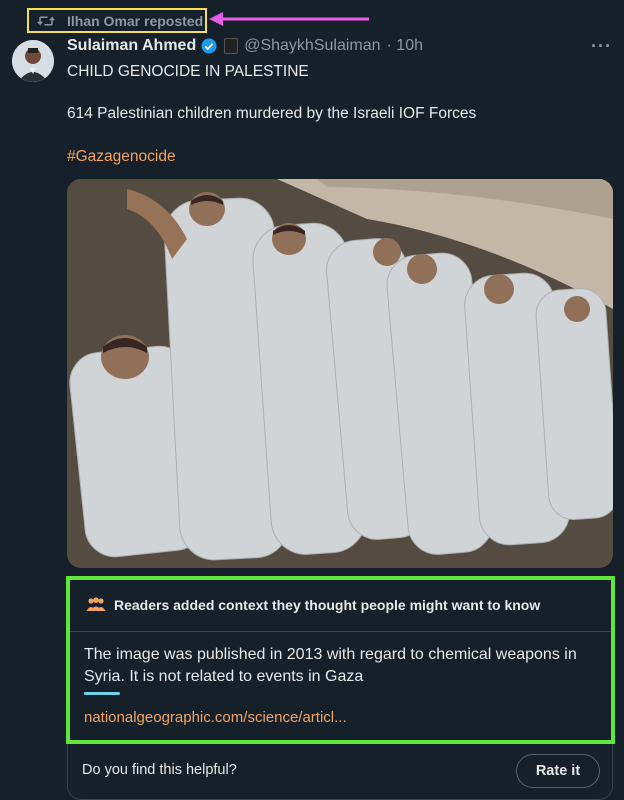 The width and height of the screenshot is (624, 800). What do you see at coordinates (340, 772) in the screenshot?
I see `helpful-prompt: Do you find this helpful? Rate it` at bounding box center [340, 772].